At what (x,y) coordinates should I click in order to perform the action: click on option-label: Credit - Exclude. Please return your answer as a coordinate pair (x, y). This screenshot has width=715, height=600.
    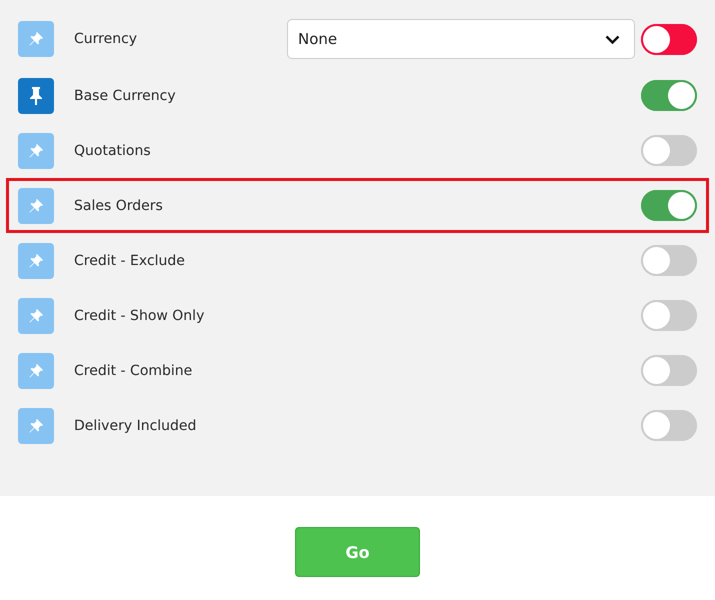
    Looking at the image, I should click on (130, 260).